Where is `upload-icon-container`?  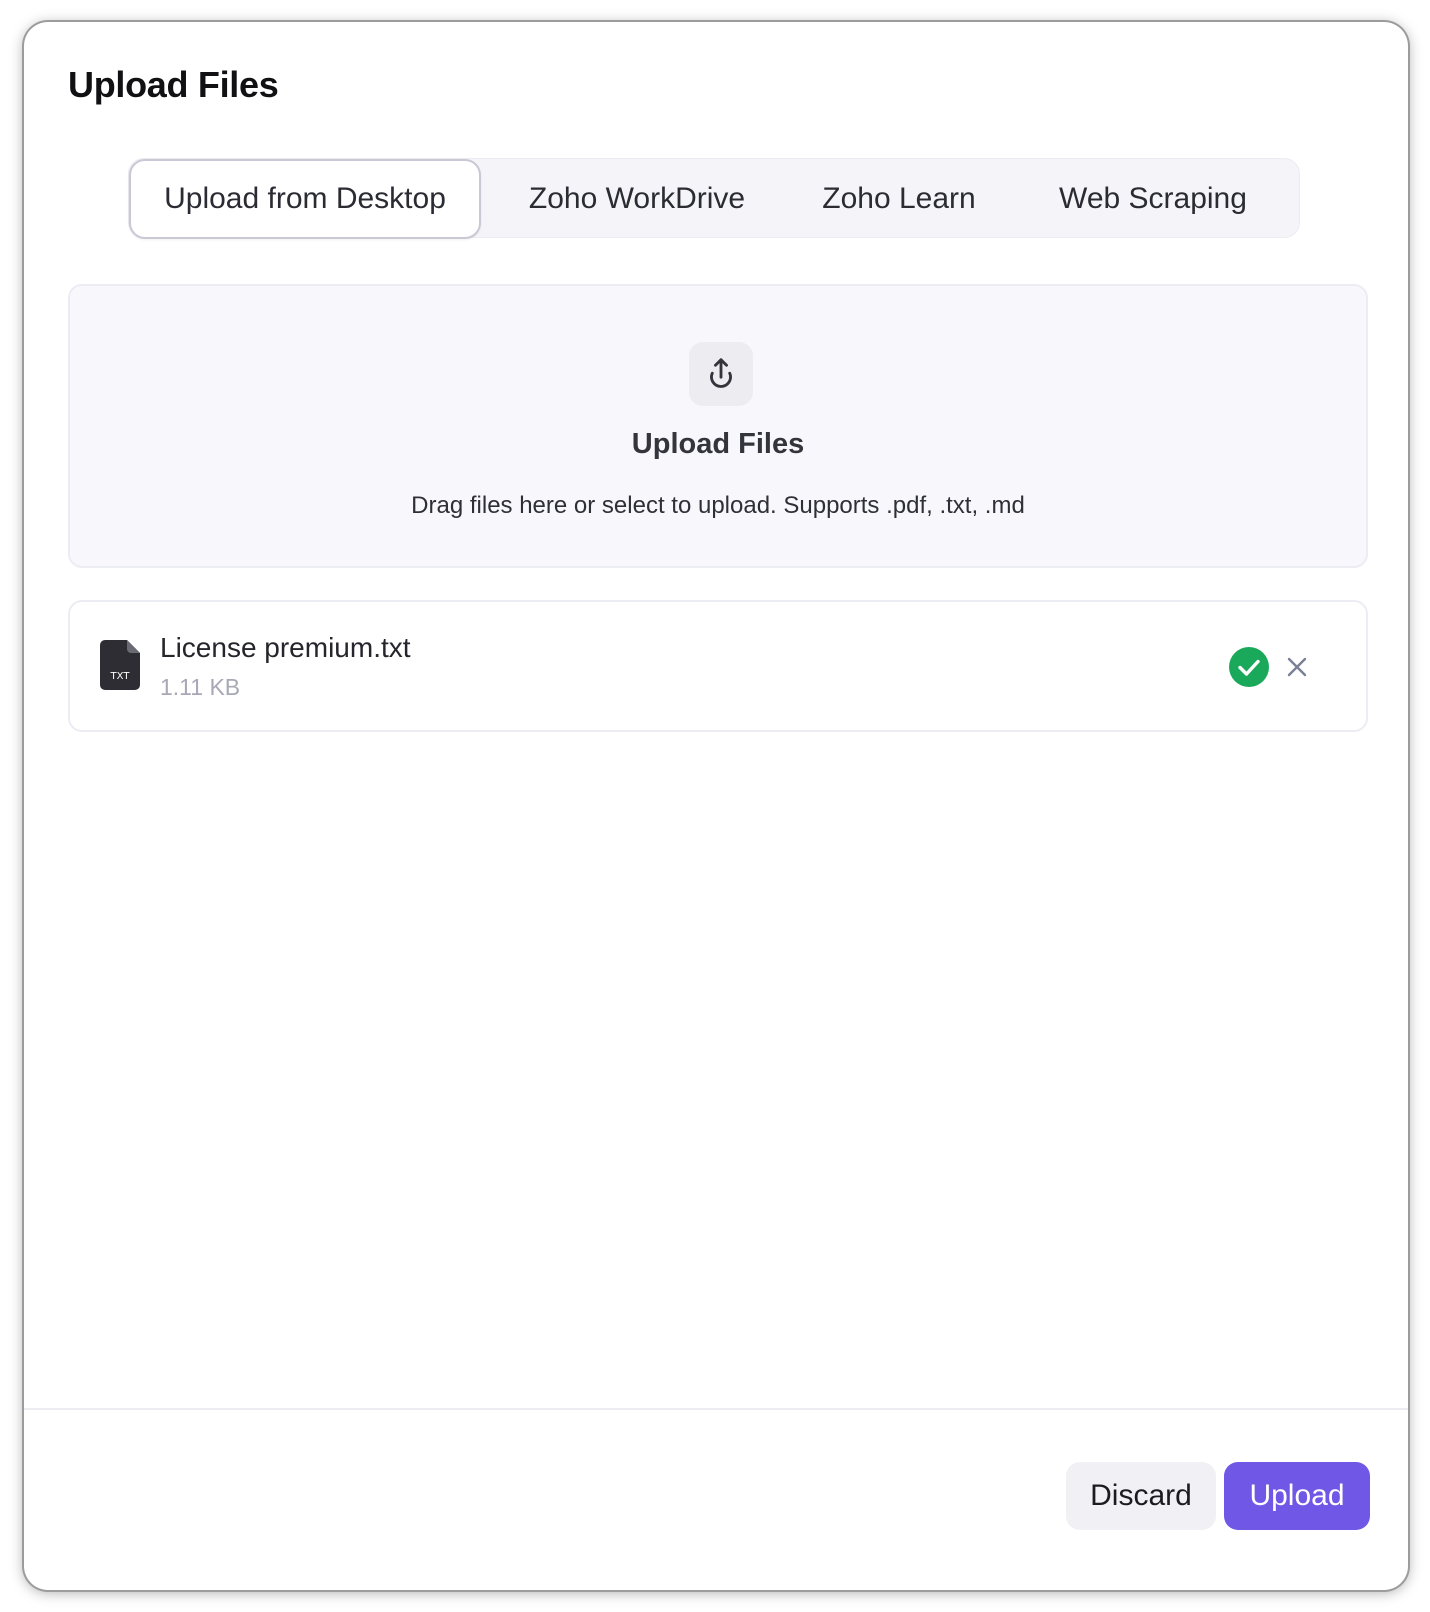
upload-icon-container is located at coordinates (721, 374).